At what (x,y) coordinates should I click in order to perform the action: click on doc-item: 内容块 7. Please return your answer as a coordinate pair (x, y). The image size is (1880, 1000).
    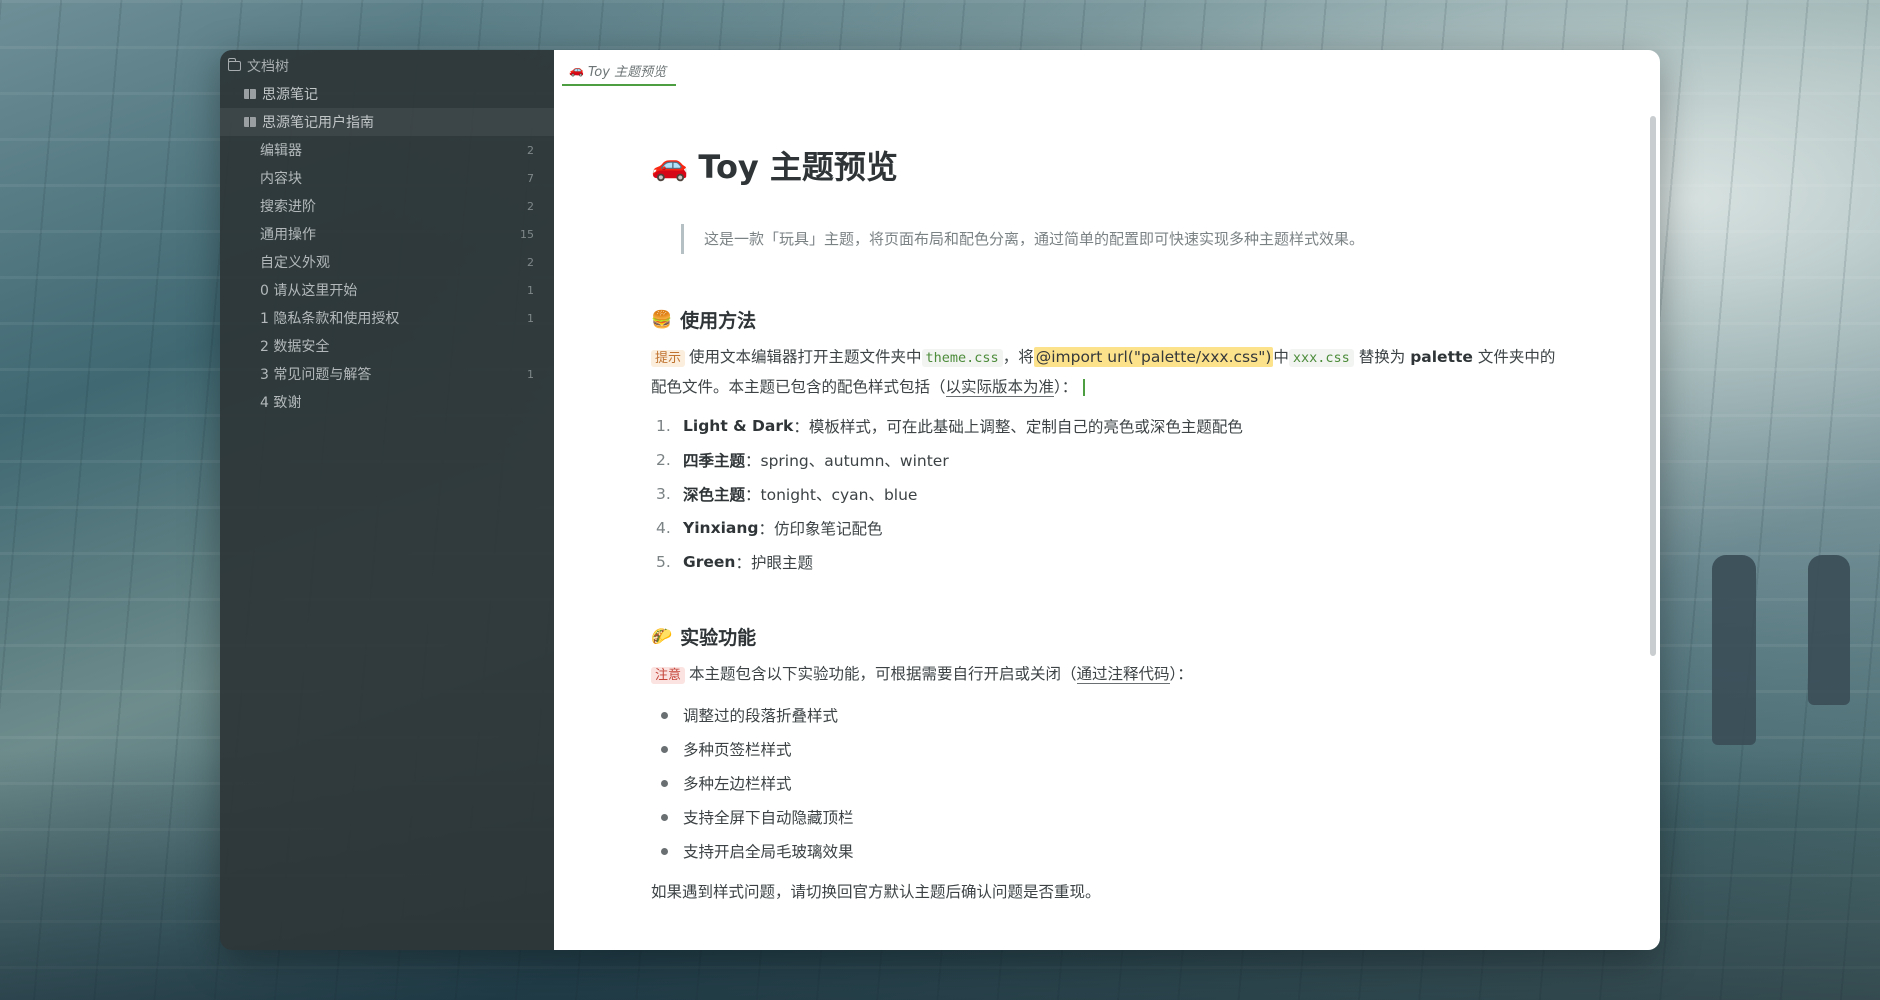
    Looking at the image, I should click on (387, 178).